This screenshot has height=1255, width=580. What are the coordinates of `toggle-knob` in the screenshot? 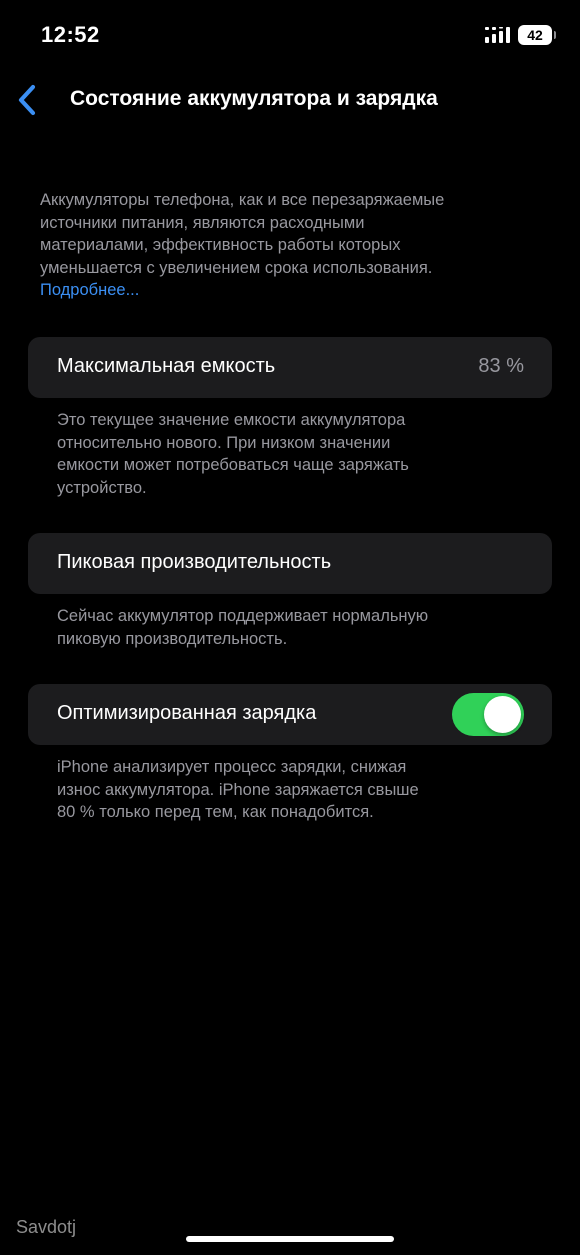 It's located at (502, 714).